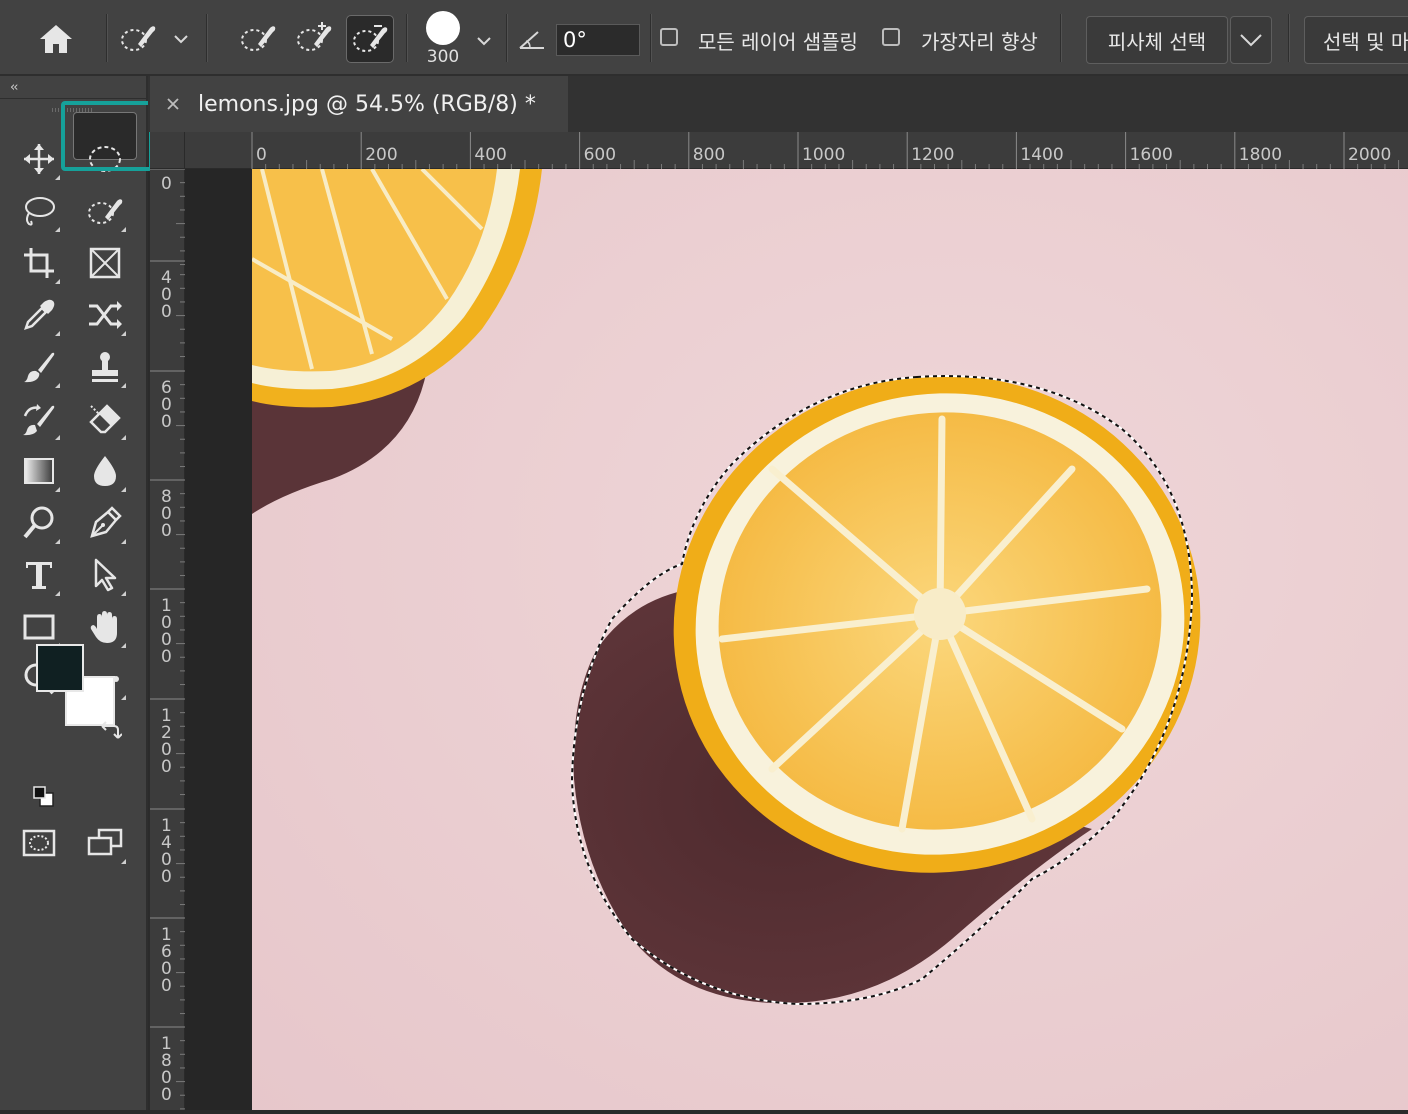  Describe the element at coordinates (44, 797) in the screenshot. I see `default-colors-icon` at that location.